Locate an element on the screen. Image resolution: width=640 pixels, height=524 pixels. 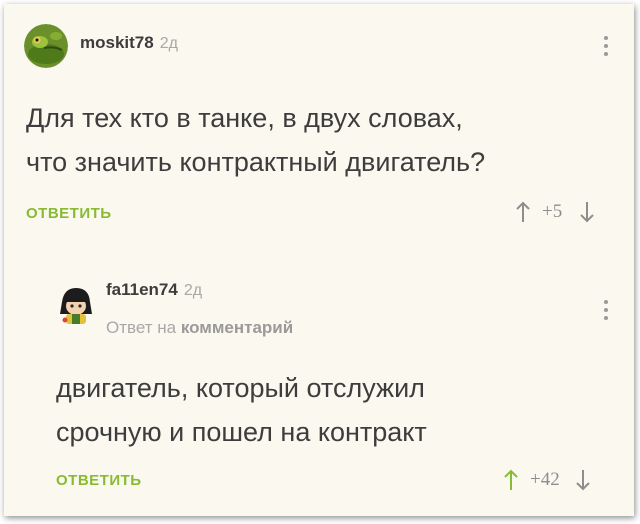
frog-avatar-icon is located at coordinates (46, 46).